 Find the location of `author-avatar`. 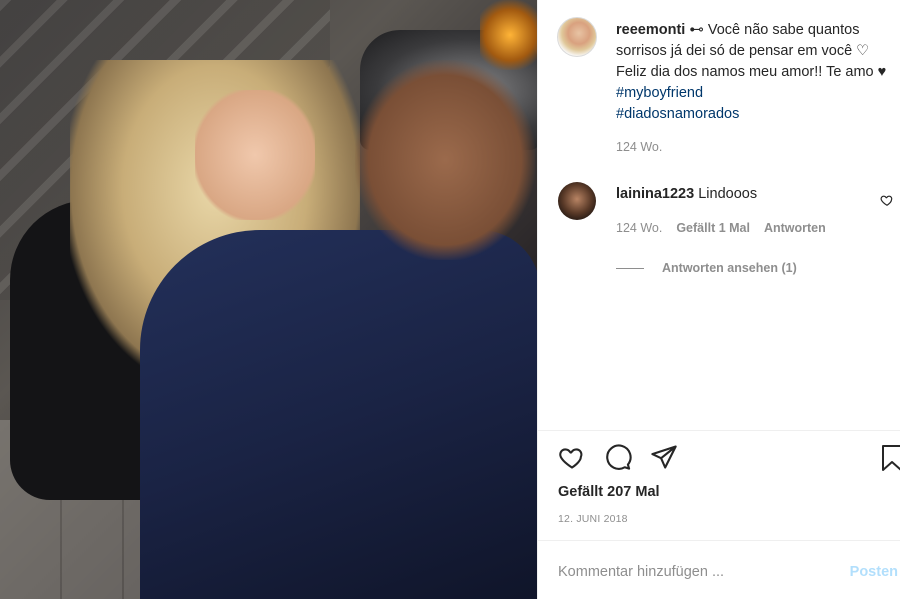

author-avatar is located at coordinates (577, 37).